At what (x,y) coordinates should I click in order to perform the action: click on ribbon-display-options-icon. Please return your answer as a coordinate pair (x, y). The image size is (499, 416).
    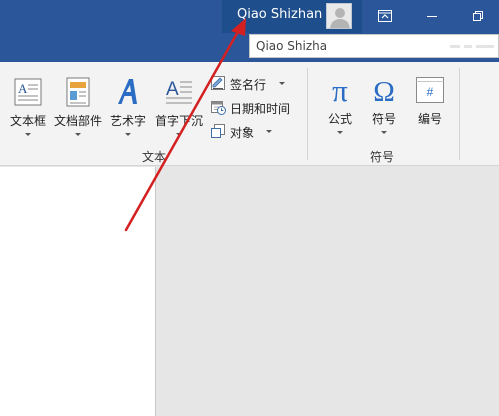
    Looking at the image, I should click on (385, 16).